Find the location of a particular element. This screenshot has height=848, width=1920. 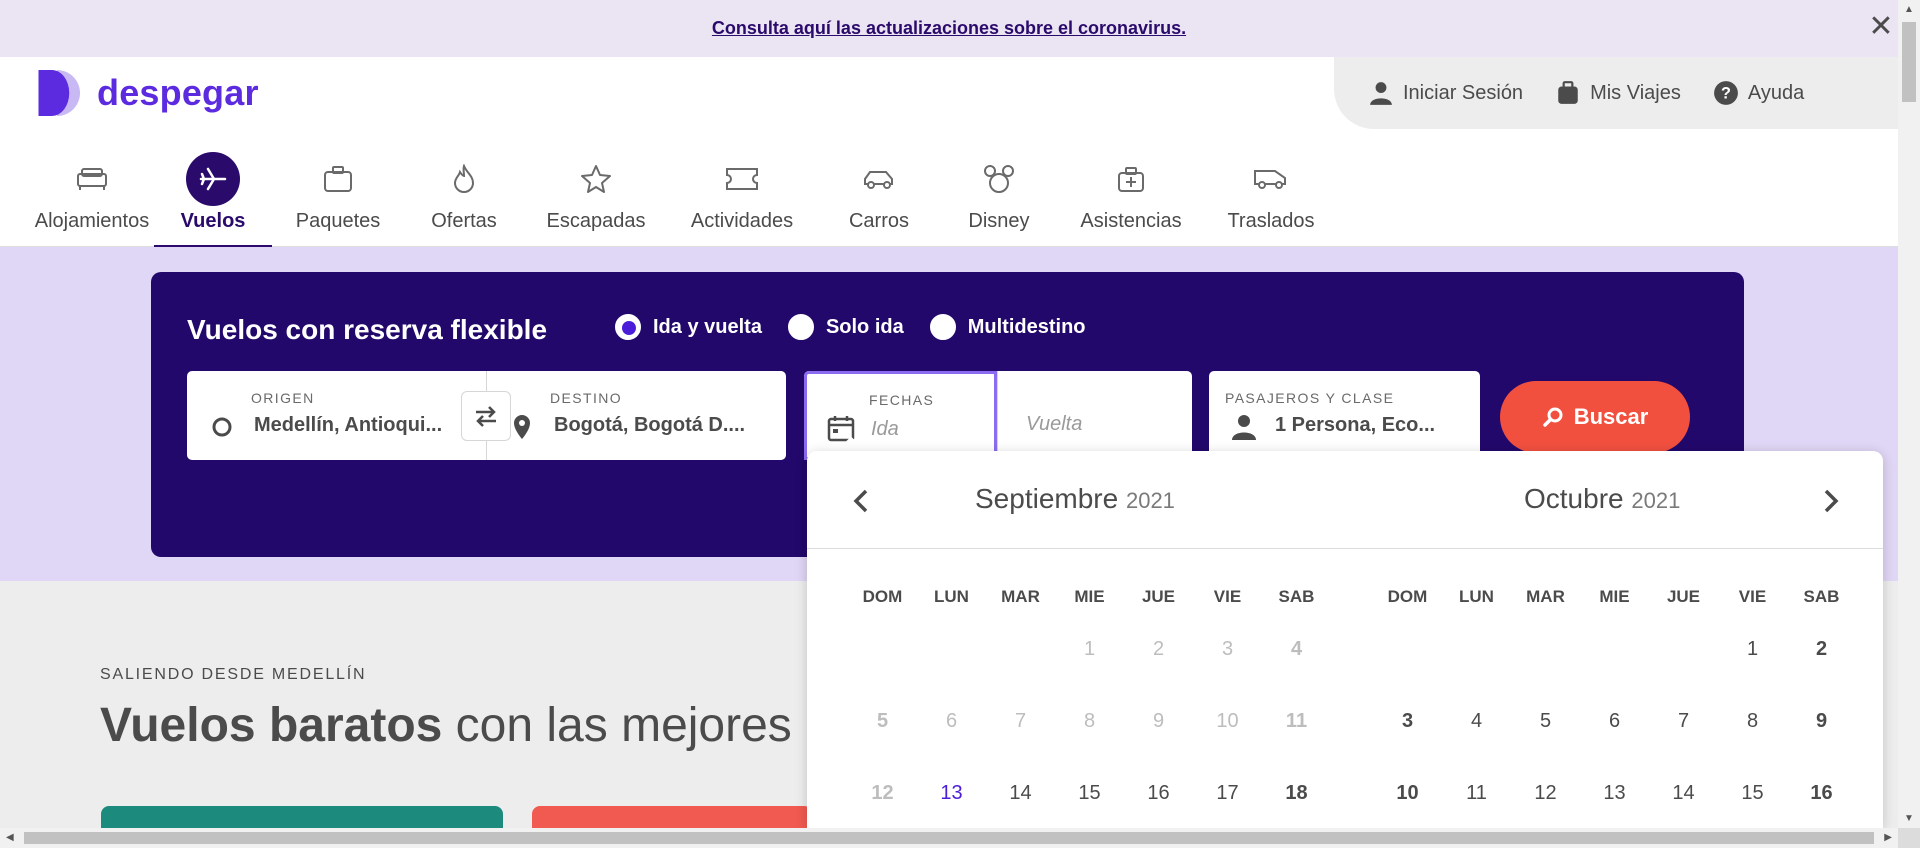

help-link: ? Ayuda is located at coordinates (1758, 93).